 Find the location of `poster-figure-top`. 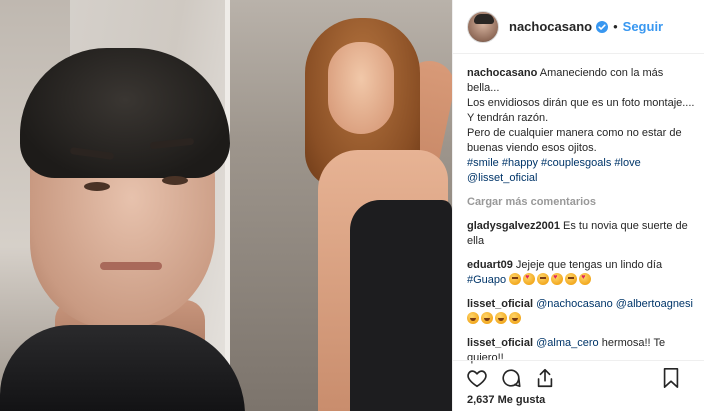

poster-figure-top is located at coordinates (401, 305).